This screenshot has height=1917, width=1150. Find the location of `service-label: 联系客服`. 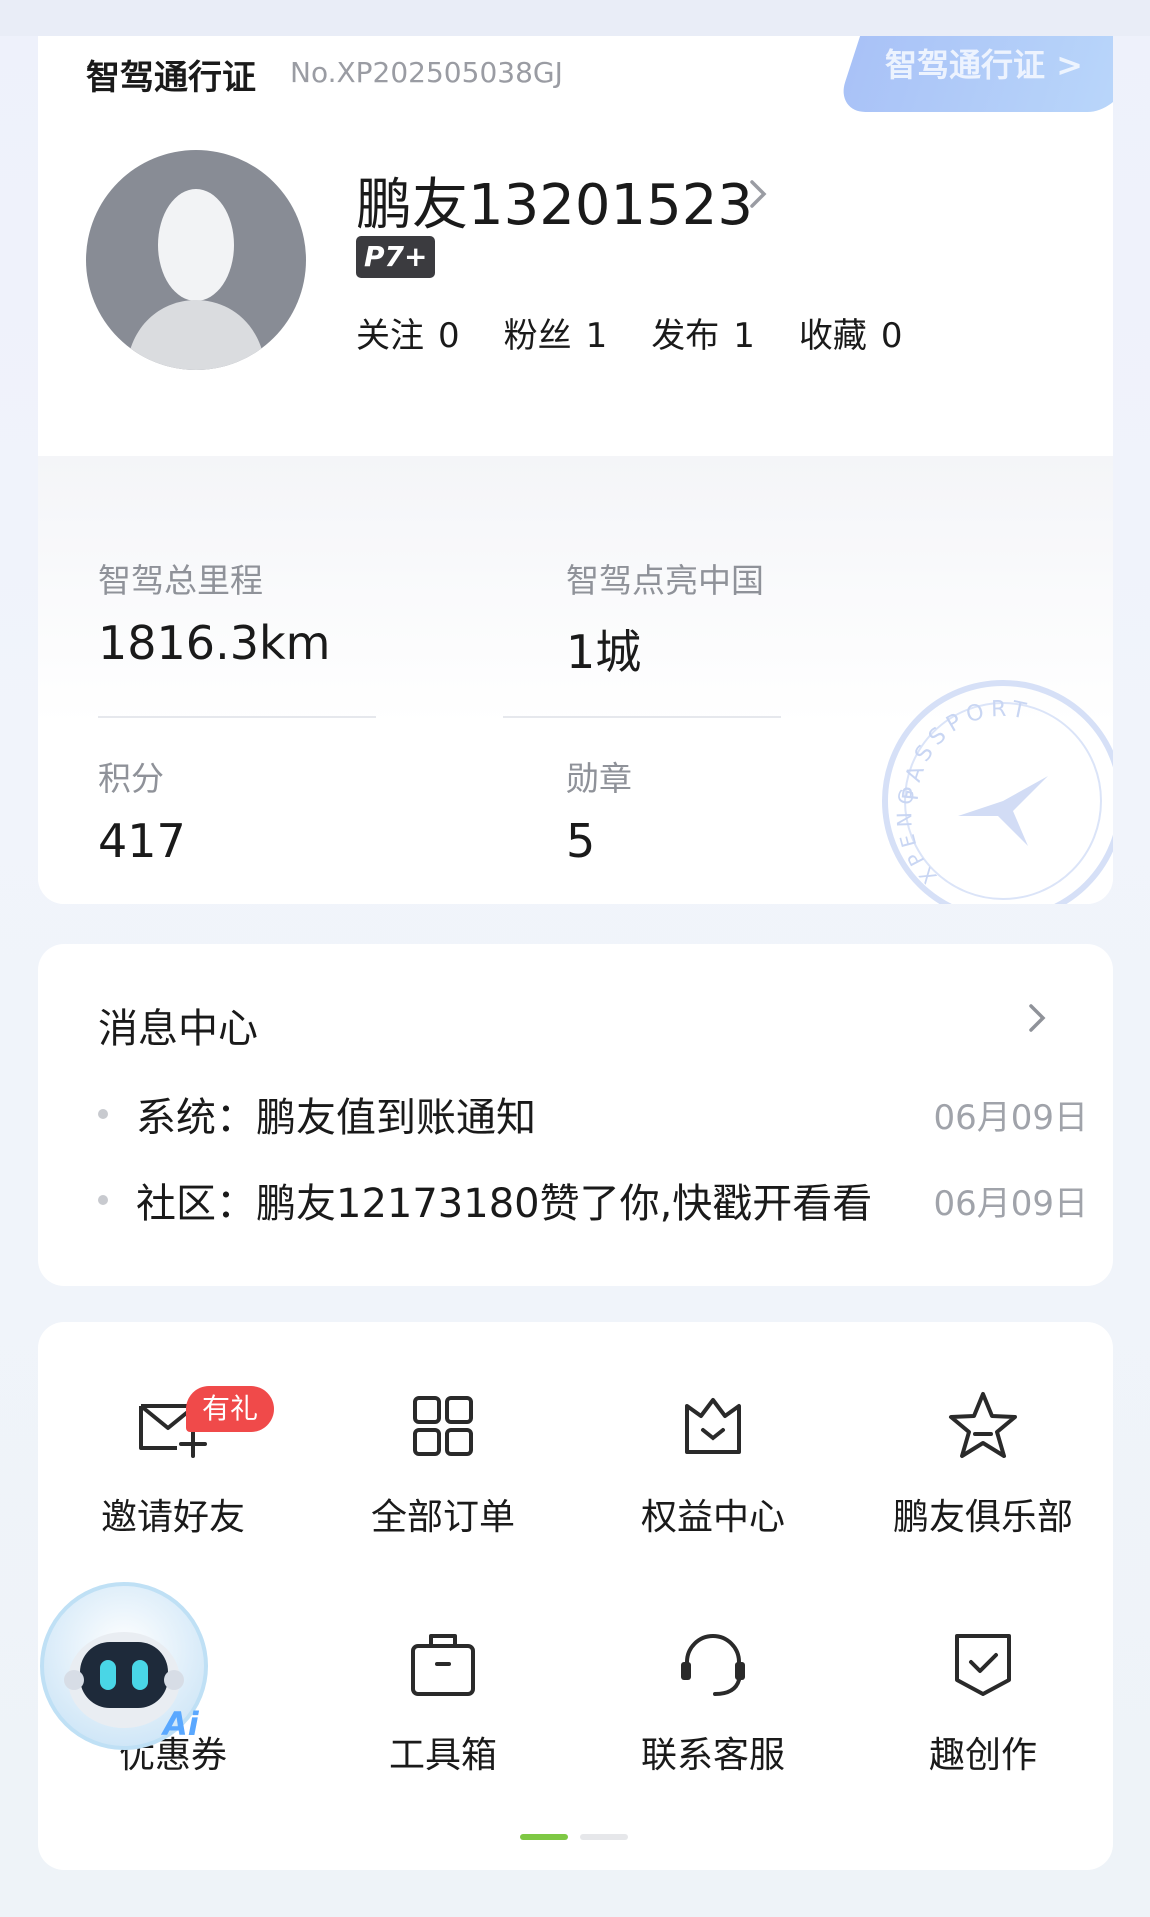

service-label: 联系客服 is located at coordinates (712, 1755).